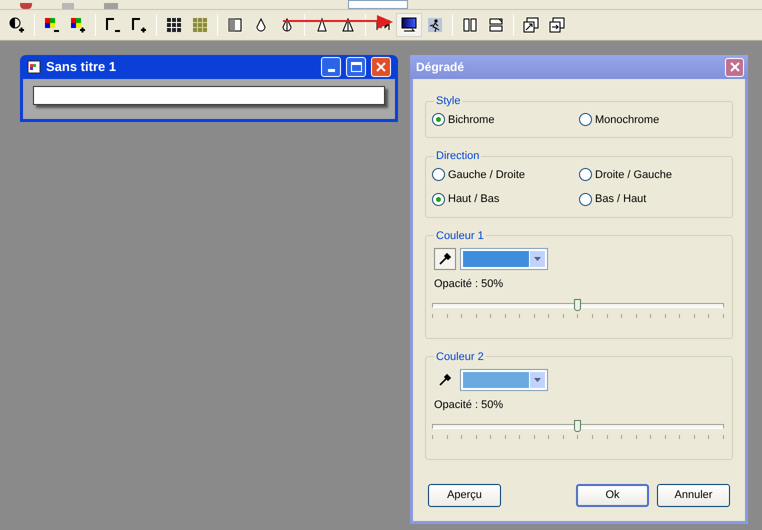 Image resolution: width=762 pixels, height=530 pixels. What do you see at coordinates (505, 174) in the screenshot?
I see `radio-option: Gauche / Droite` at bounding box center [505, 174].